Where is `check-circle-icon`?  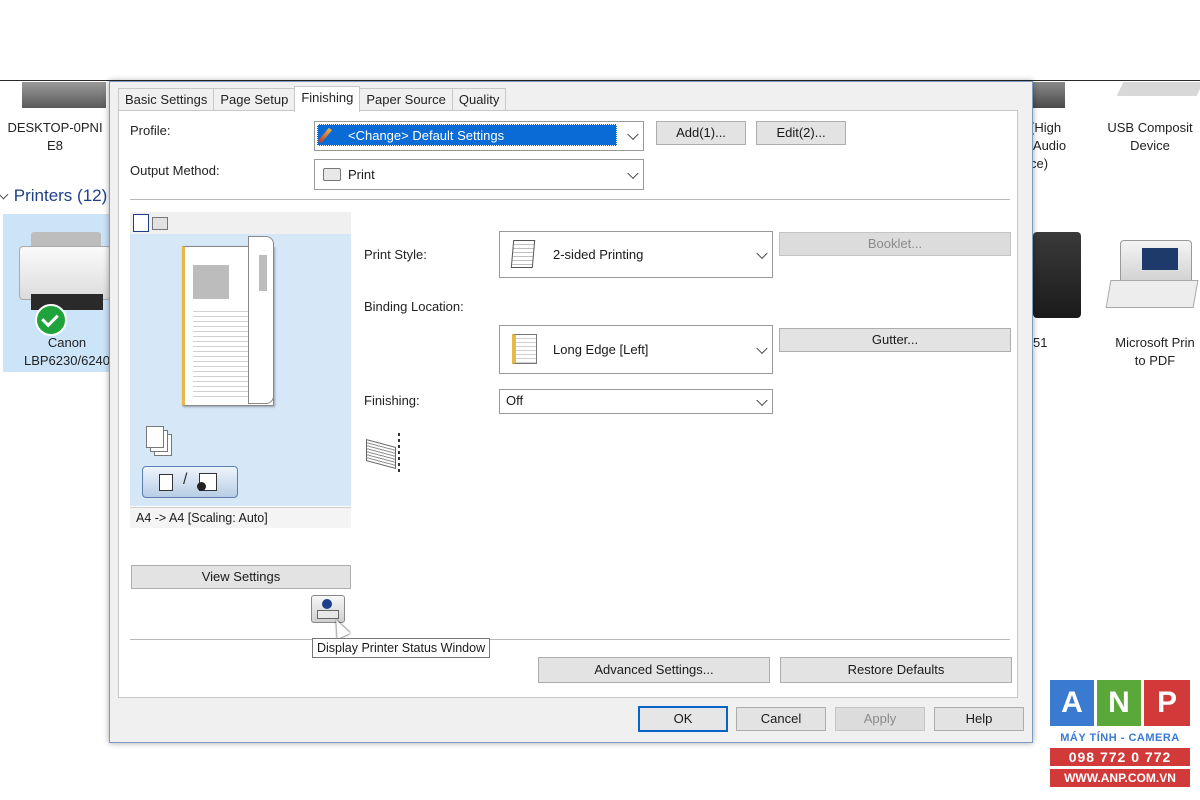 check-circle-icon is located at coordinates (201, 486).